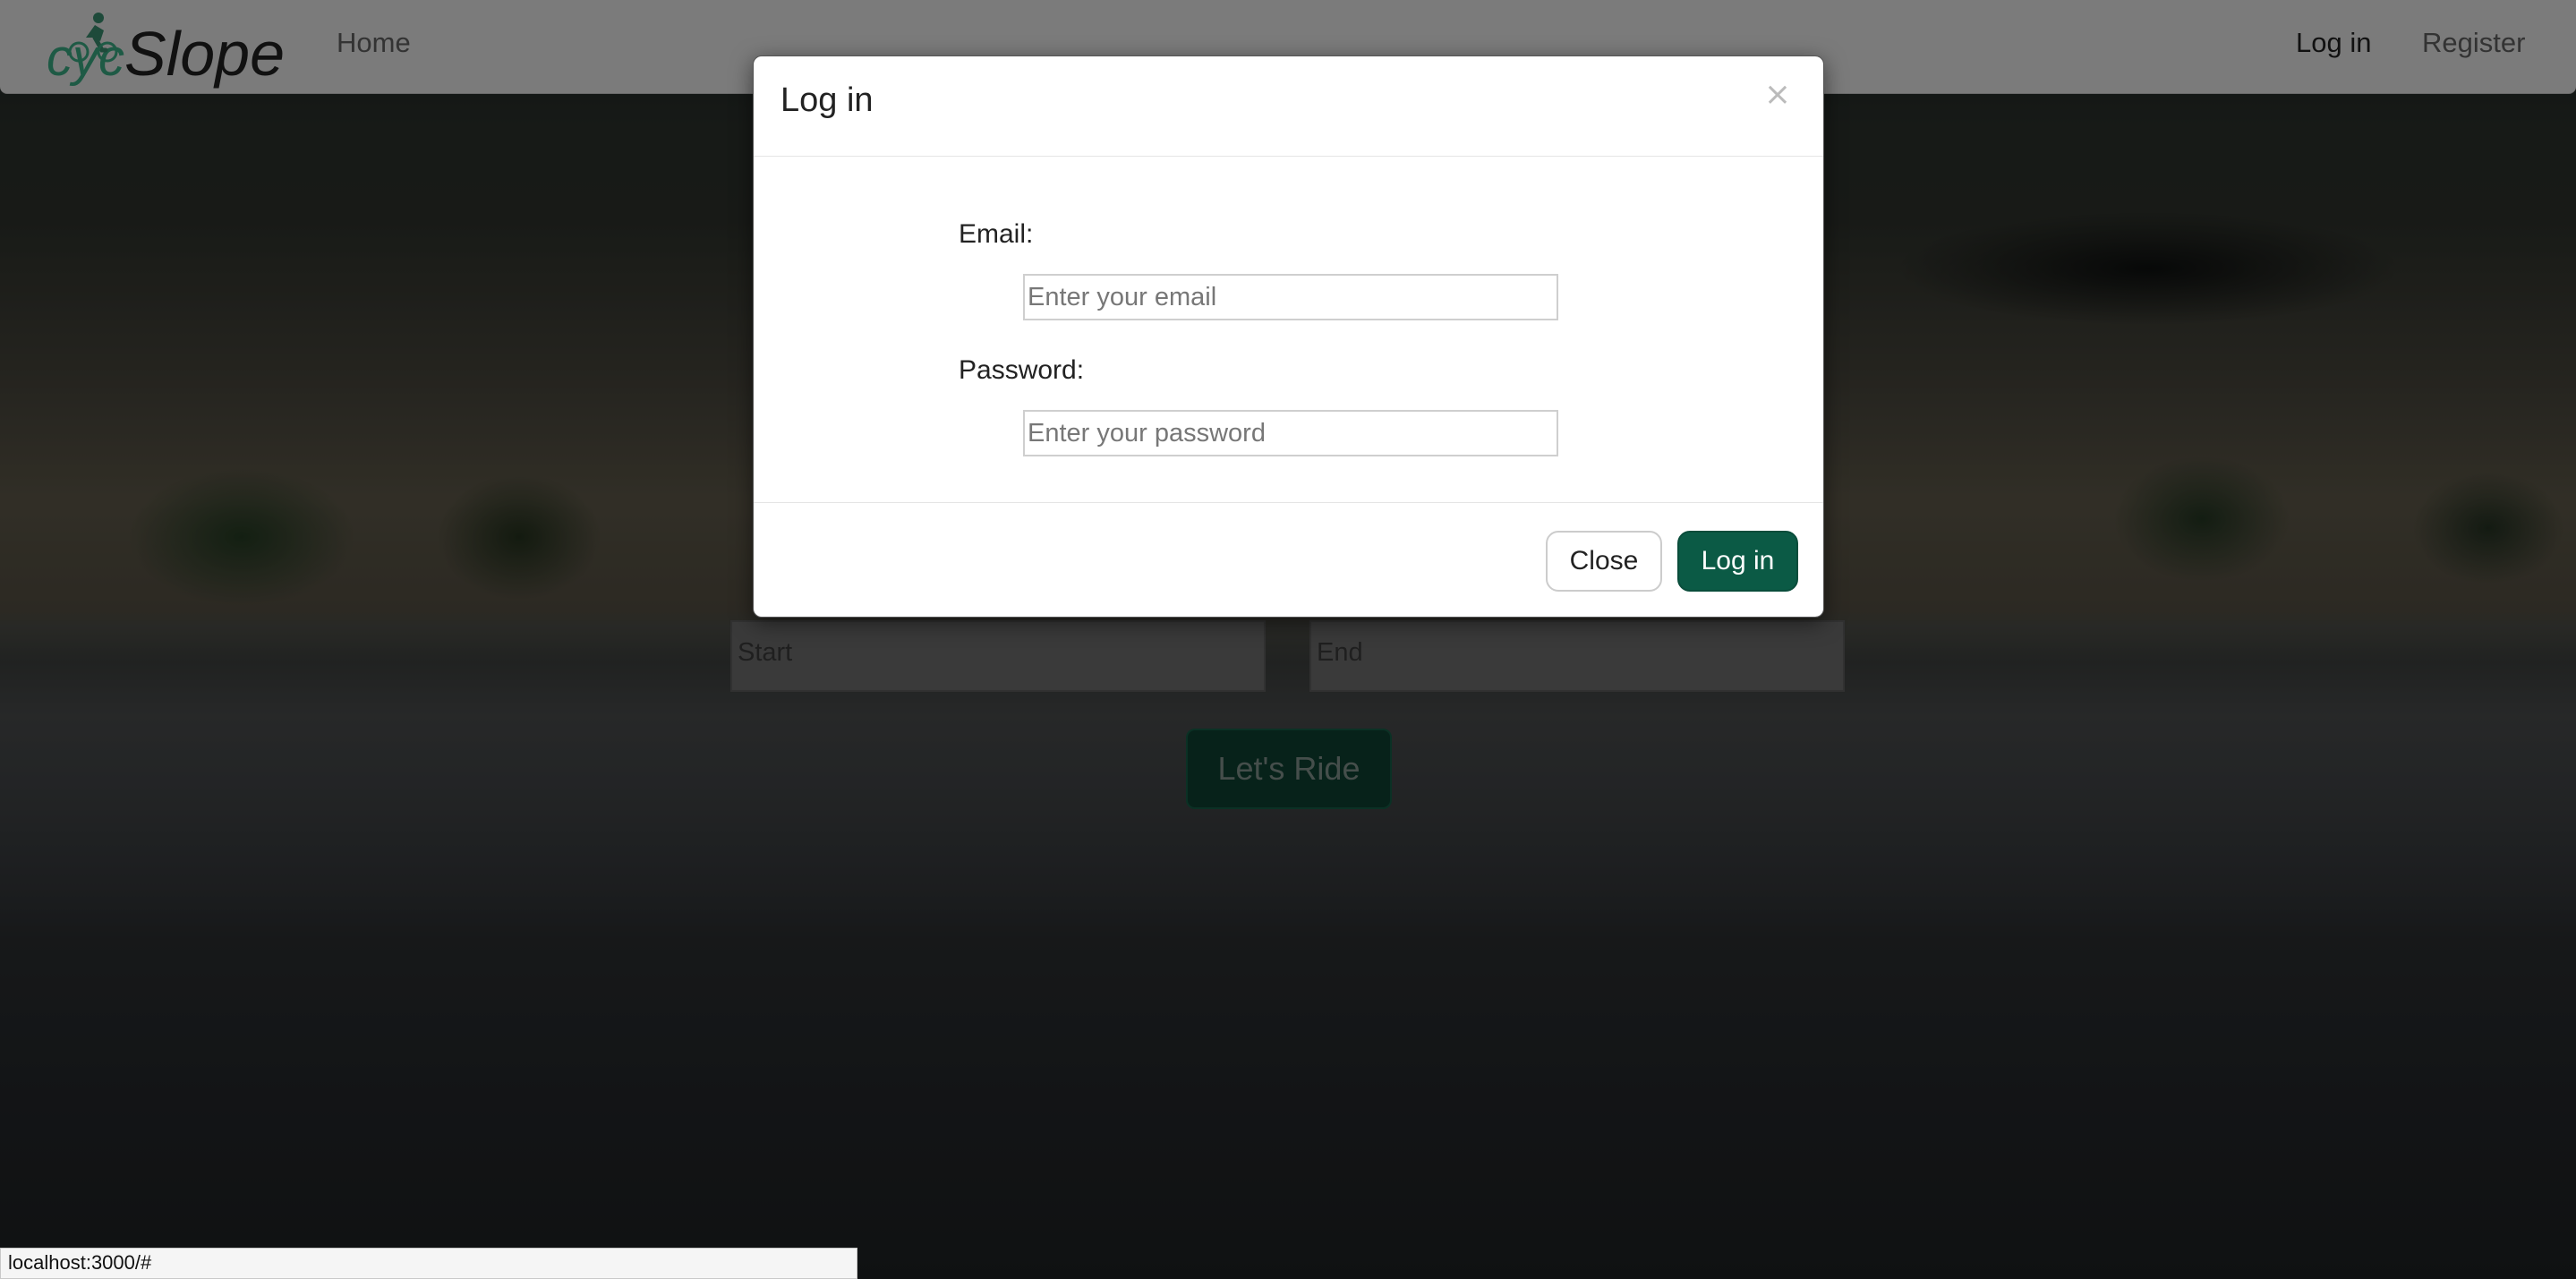 The height and width of the screenshot is (1279, 2576). Describe the element at coordinates (827, 100) in the screenshot. I see `modal-title: Log in` at that location.